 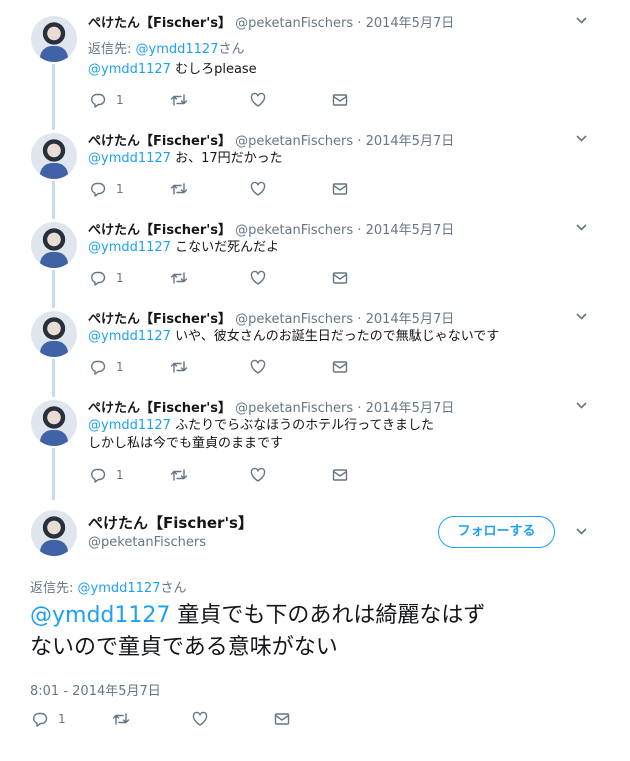 What do you see at coordinates (213, 69) in the screenshot?
I see `tweet-text-line: むしろplease` at bounding box center [213, 69].